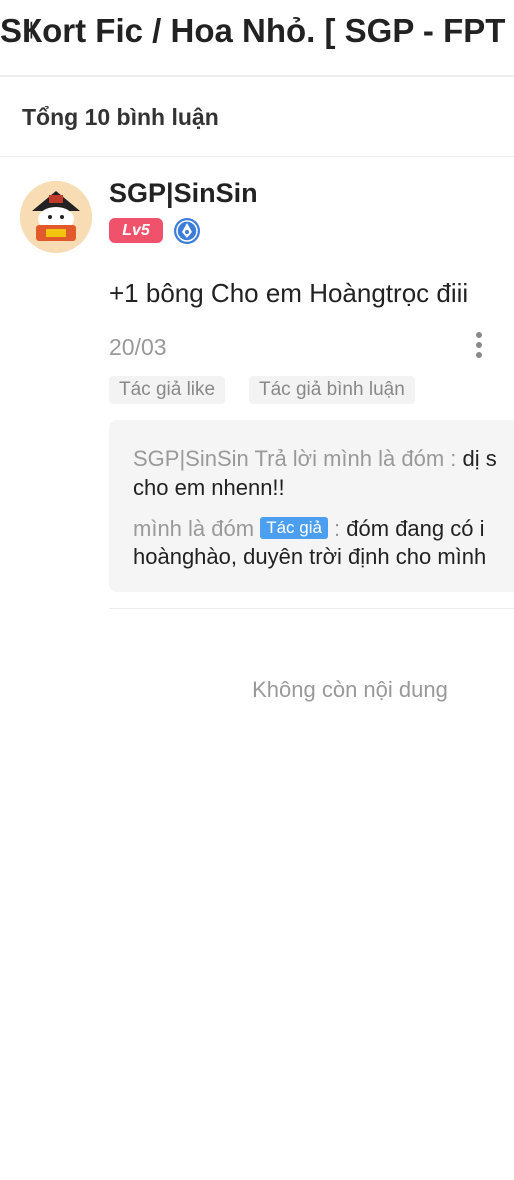 The width and height of the screenshot is (514, 1180). Describe the element at coordinates (120, 117) in the screenshot. I see `comments-count: Tổng 10 bình luận` at that location.